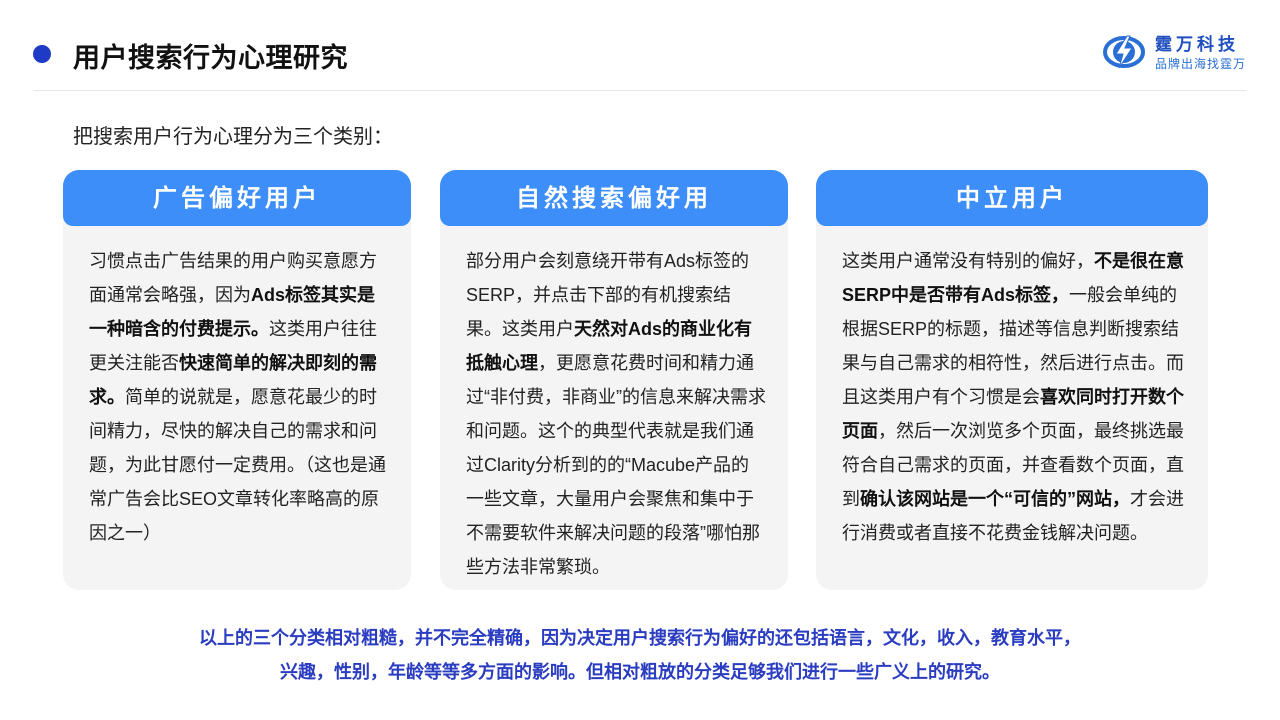  Describe the element at coordinates (995, 499) in the screenshot. I see `card-body-emphasis: 确认该网站是一个“可信的”网站，` at that location.